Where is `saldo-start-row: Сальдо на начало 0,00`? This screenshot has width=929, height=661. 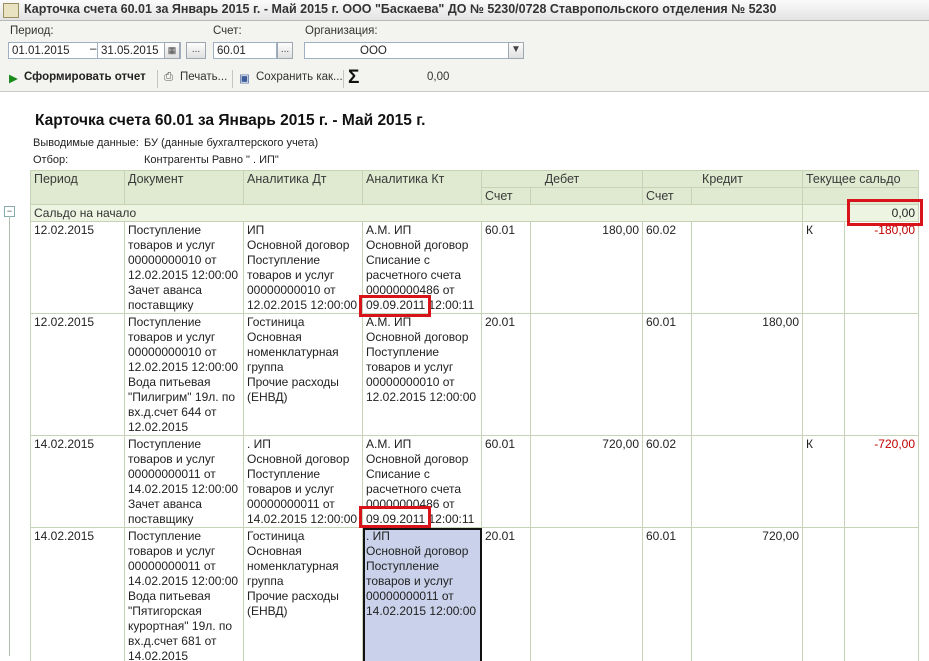 saldo-start-row: Сальдо на начало 0,00 is located at coordinates (474, 213).